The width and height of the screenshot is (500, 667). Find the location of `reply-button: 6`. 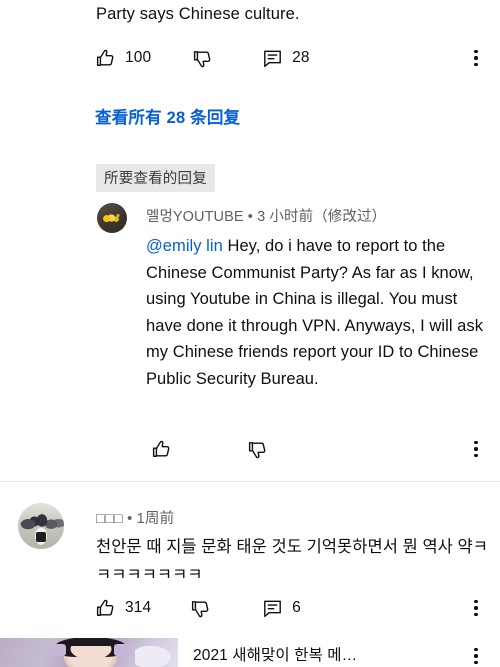

reply-button: 6 is located at coordinates (280, 608).